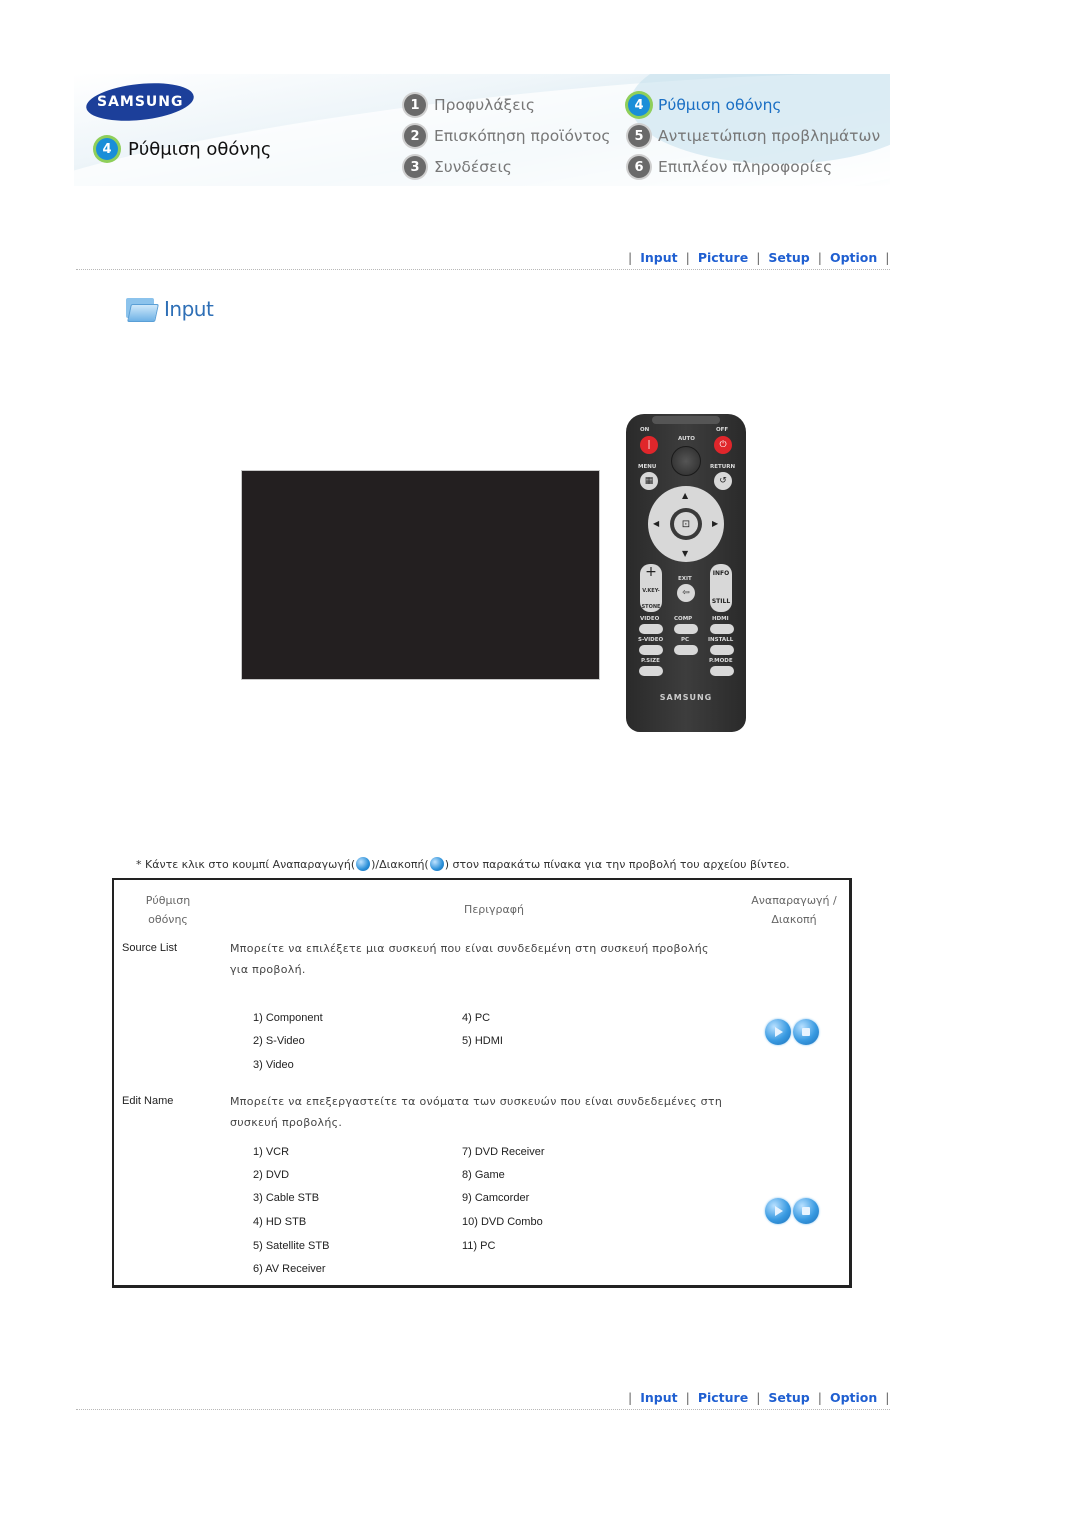  I want to click on option-item: 1) Component, so click(288, 1018).